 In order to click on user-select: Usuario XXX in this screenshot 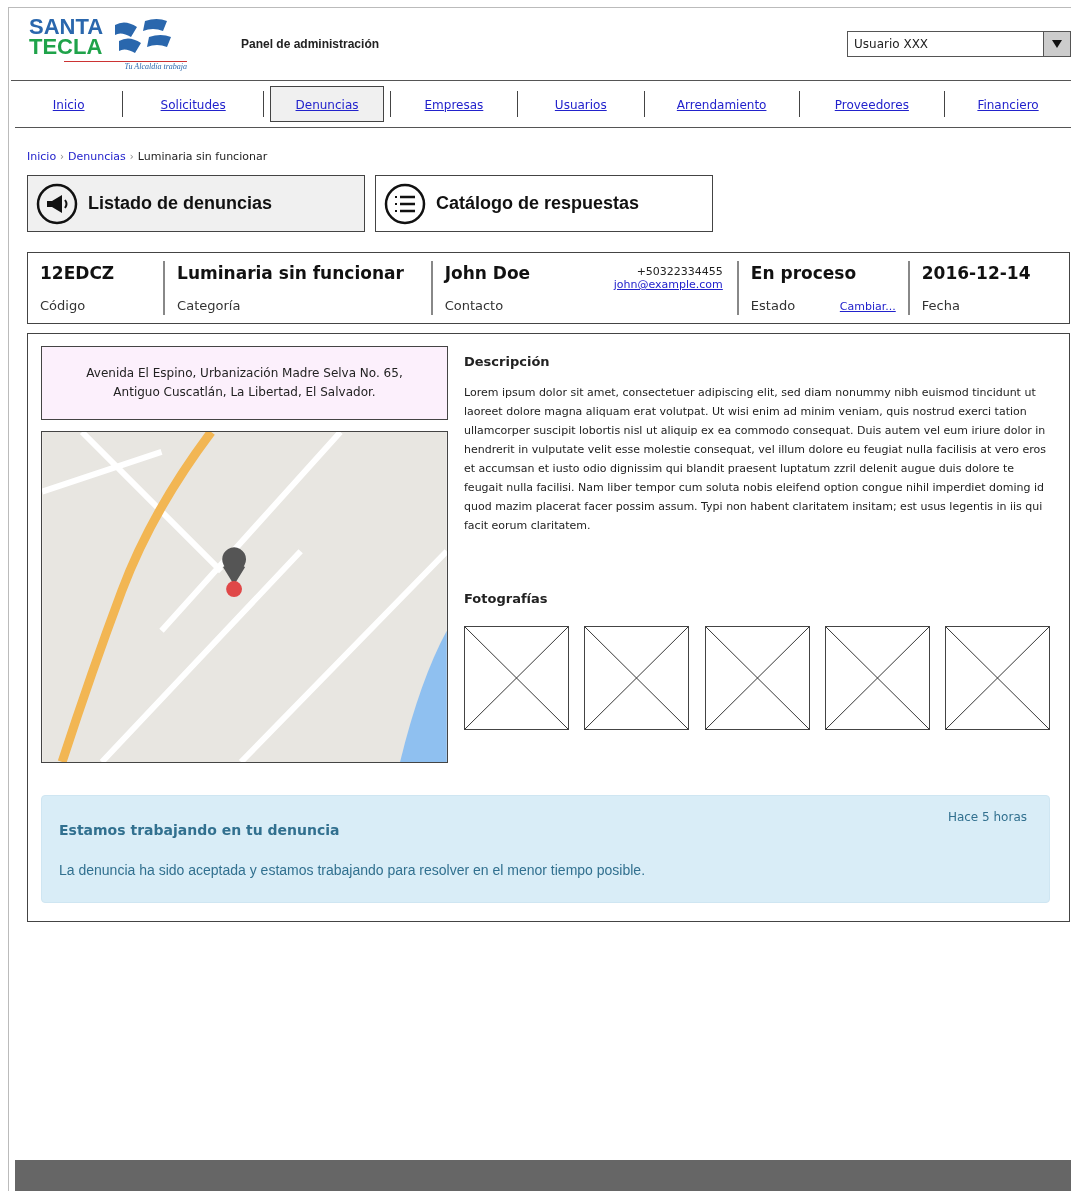, I will do `click(959, 44)`.